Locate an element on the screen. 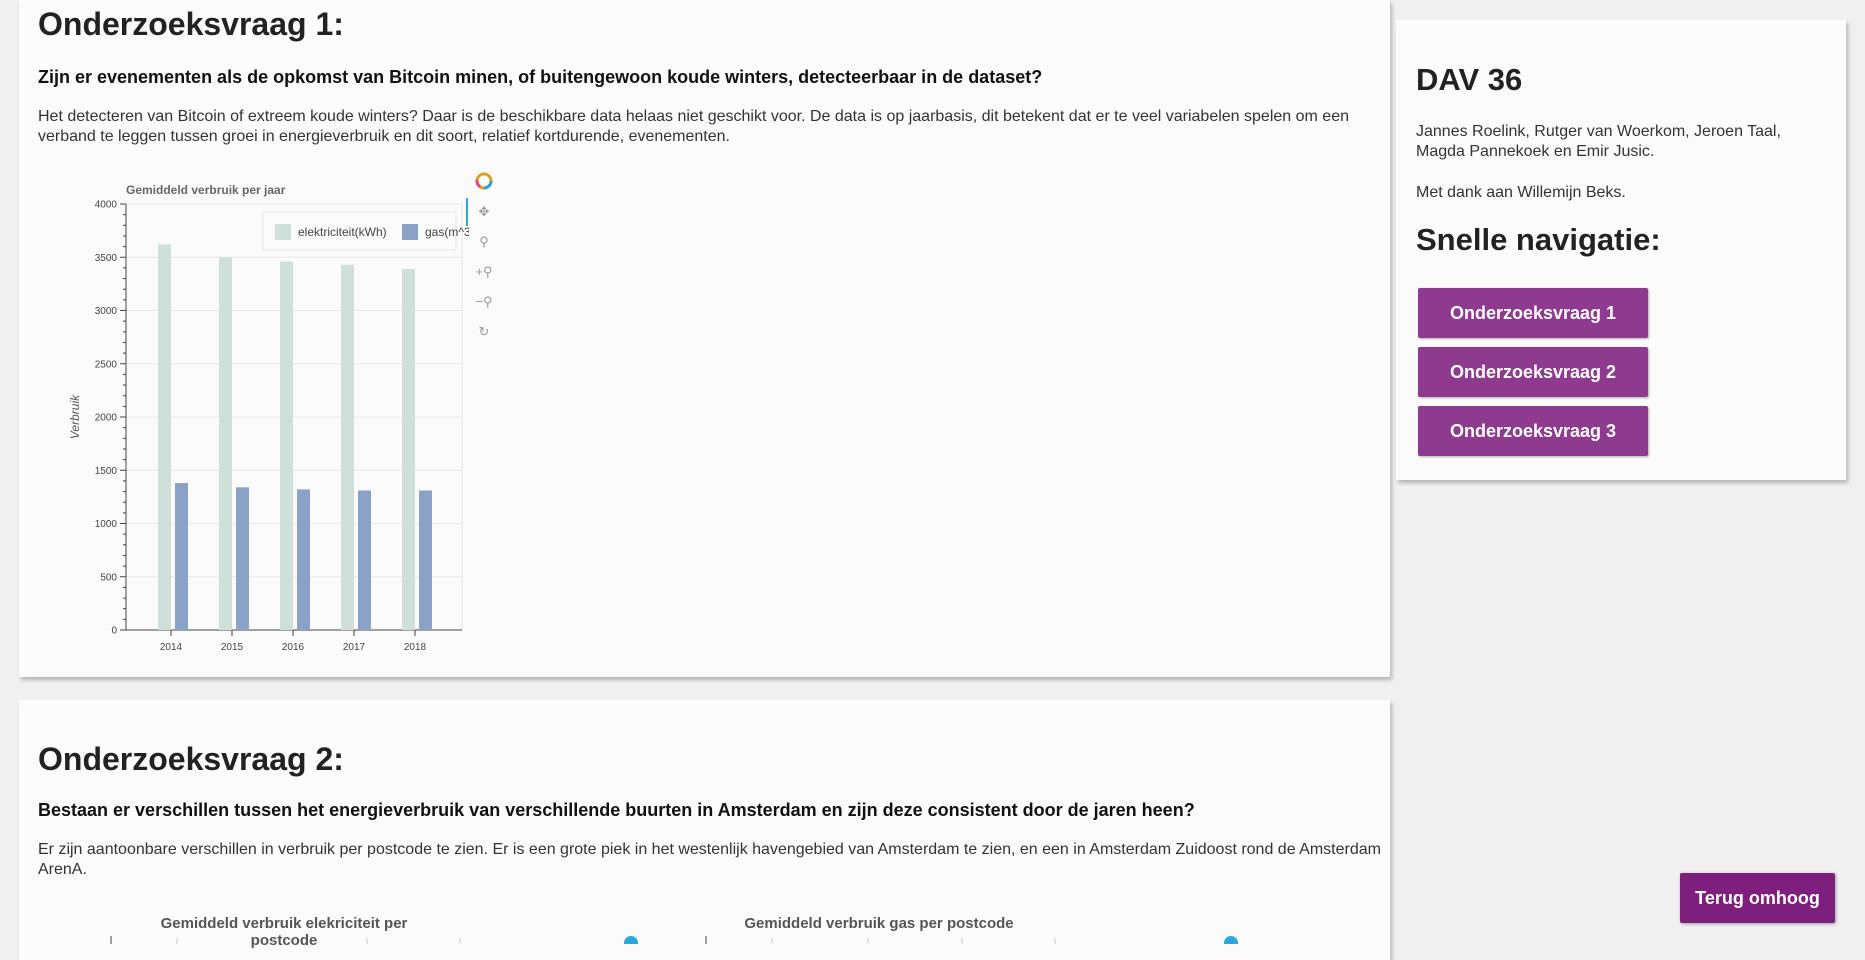 The height and width of the screenshot is (960, 1865). y-tick-label: 1500 is located at coordinates (106, 471).